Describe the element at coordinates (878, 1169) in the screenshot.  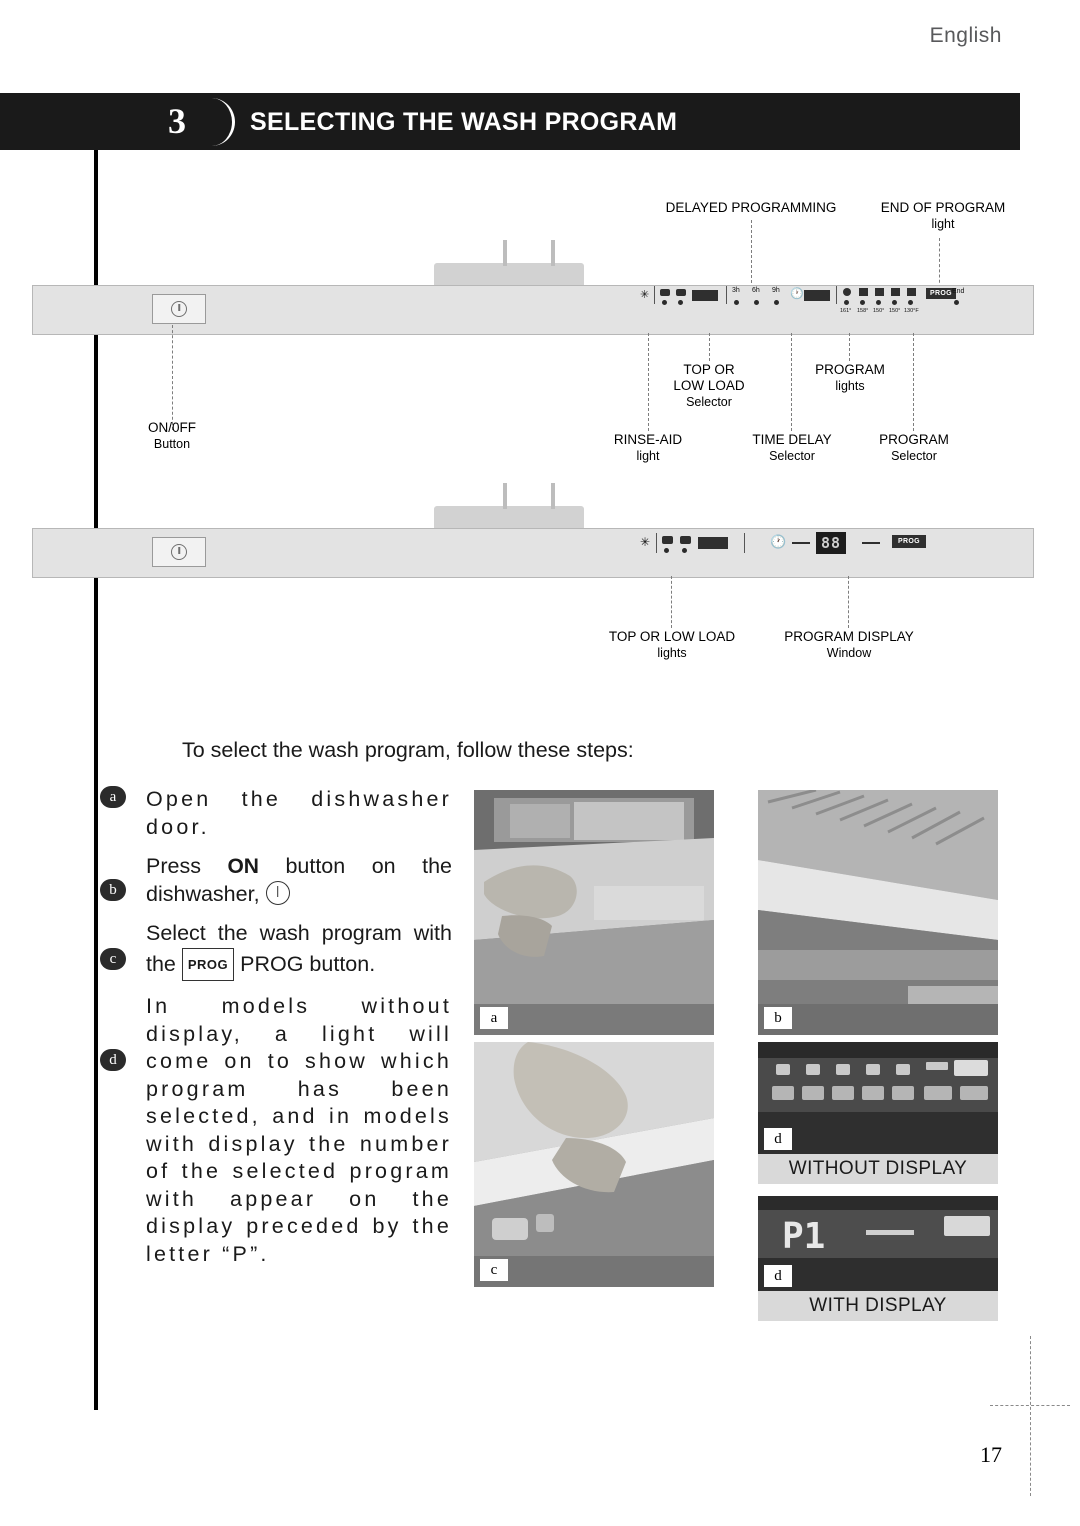
I see `caption-without-display: WITHOUT DISPLAY` at that location.